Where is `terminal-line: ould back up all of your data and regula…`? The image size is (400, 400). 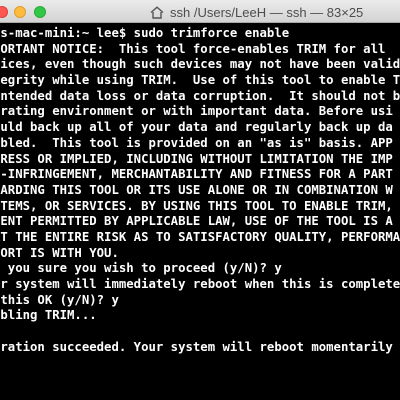 terminal-line: ould back up all of your data and regula… is located at coordinates (196, 127).